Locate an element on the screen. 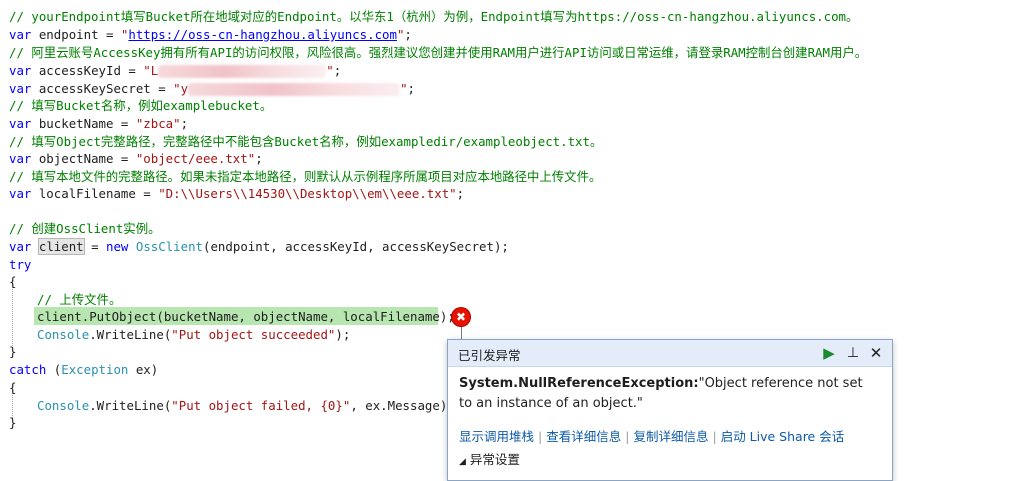 The image size is (1011, 481). copy-details-link: 复制详细信息 is located at coordinates (670, 436).